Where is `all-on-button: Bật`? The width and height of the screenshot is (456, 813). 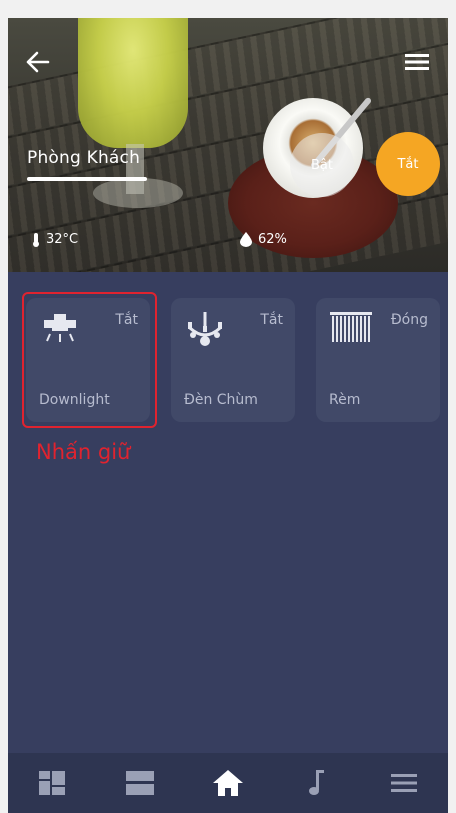
all-on-button: Bật is located at coordinates (322, 165).